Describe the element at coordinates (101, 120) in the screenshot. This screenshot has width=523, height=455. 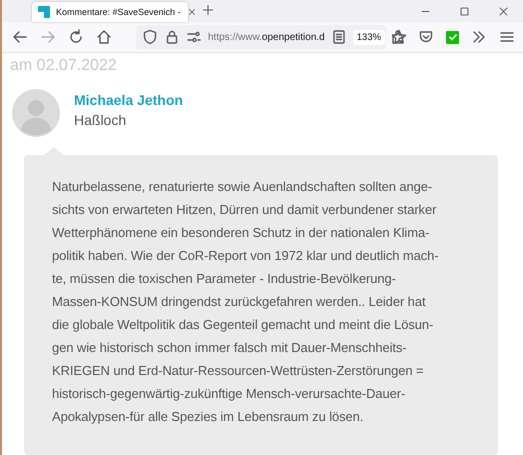
I see `author-location: Haßloch` at that location.